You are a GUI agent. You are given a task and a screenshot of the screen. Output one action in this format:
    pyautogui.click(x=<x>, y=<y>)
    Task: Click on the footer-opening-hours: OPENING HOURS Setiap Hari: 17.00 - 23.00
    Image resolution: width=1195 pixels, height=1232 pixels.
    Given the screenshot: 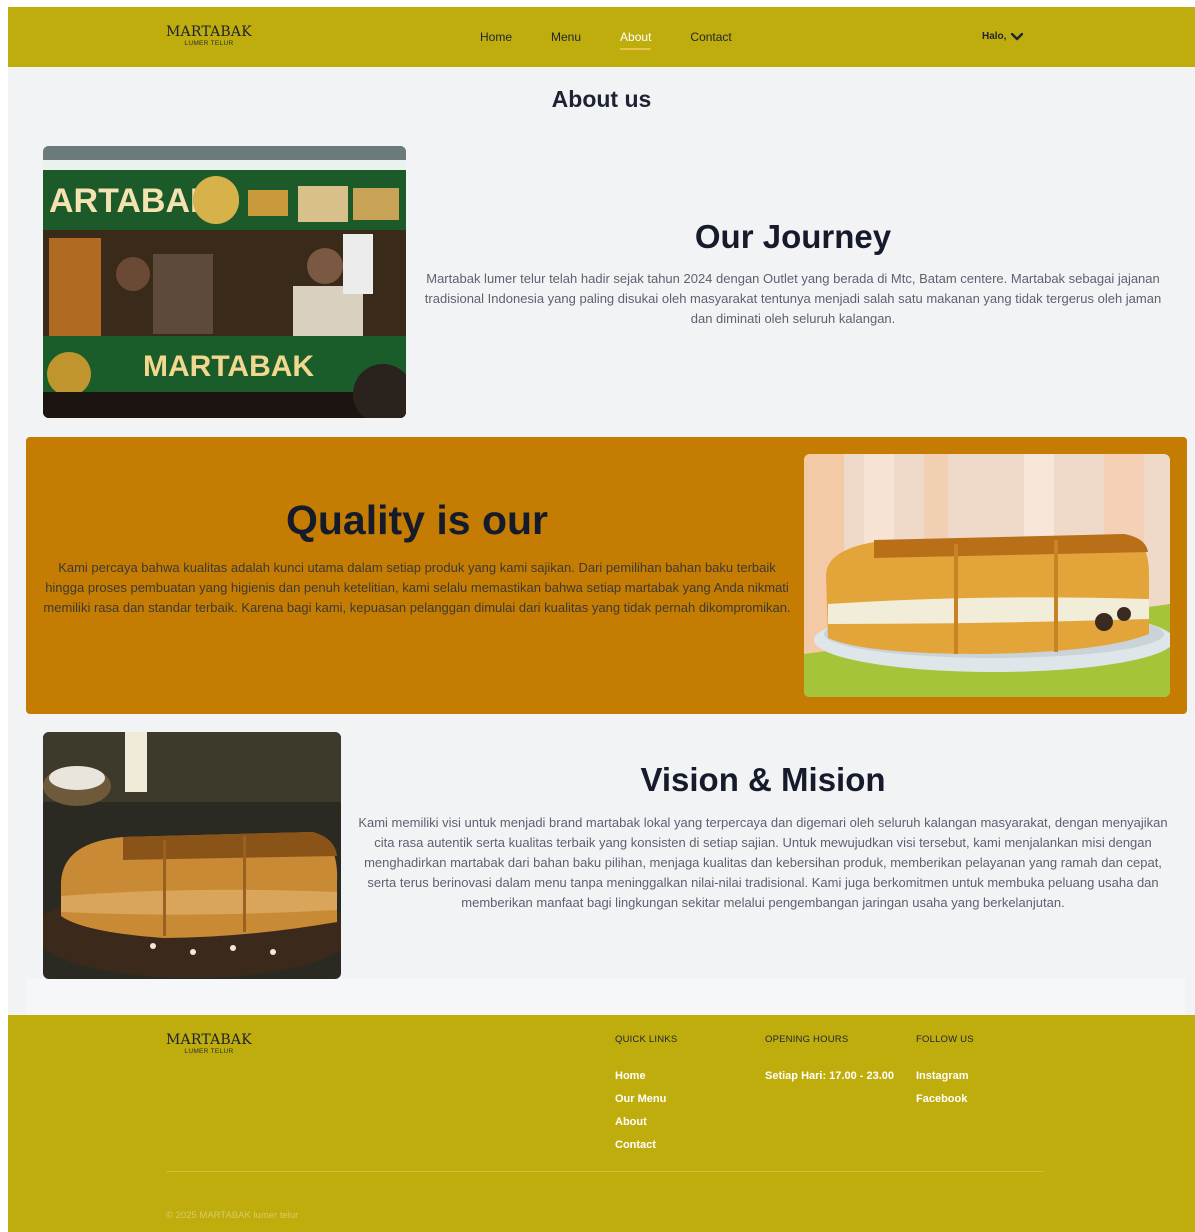 What is the action you would take?
    pyautogui.click(x=829, y=1058)
    